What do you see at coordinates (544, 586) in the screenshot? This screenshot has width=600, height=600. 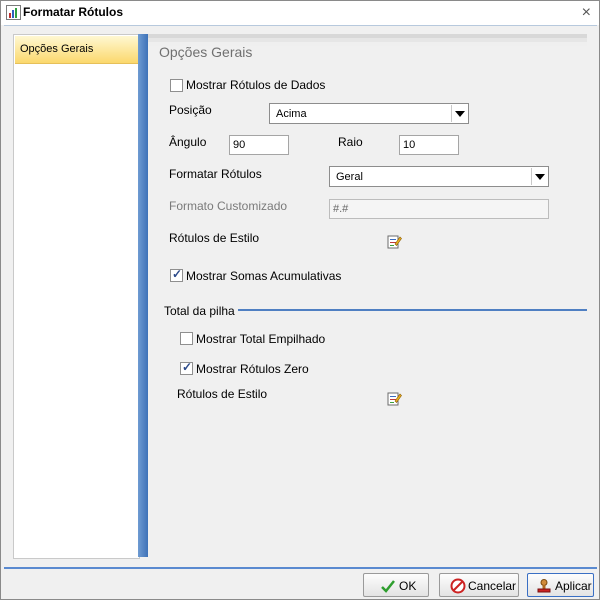 I see `apply-stamp-icon` at bounding box center [544, 586].